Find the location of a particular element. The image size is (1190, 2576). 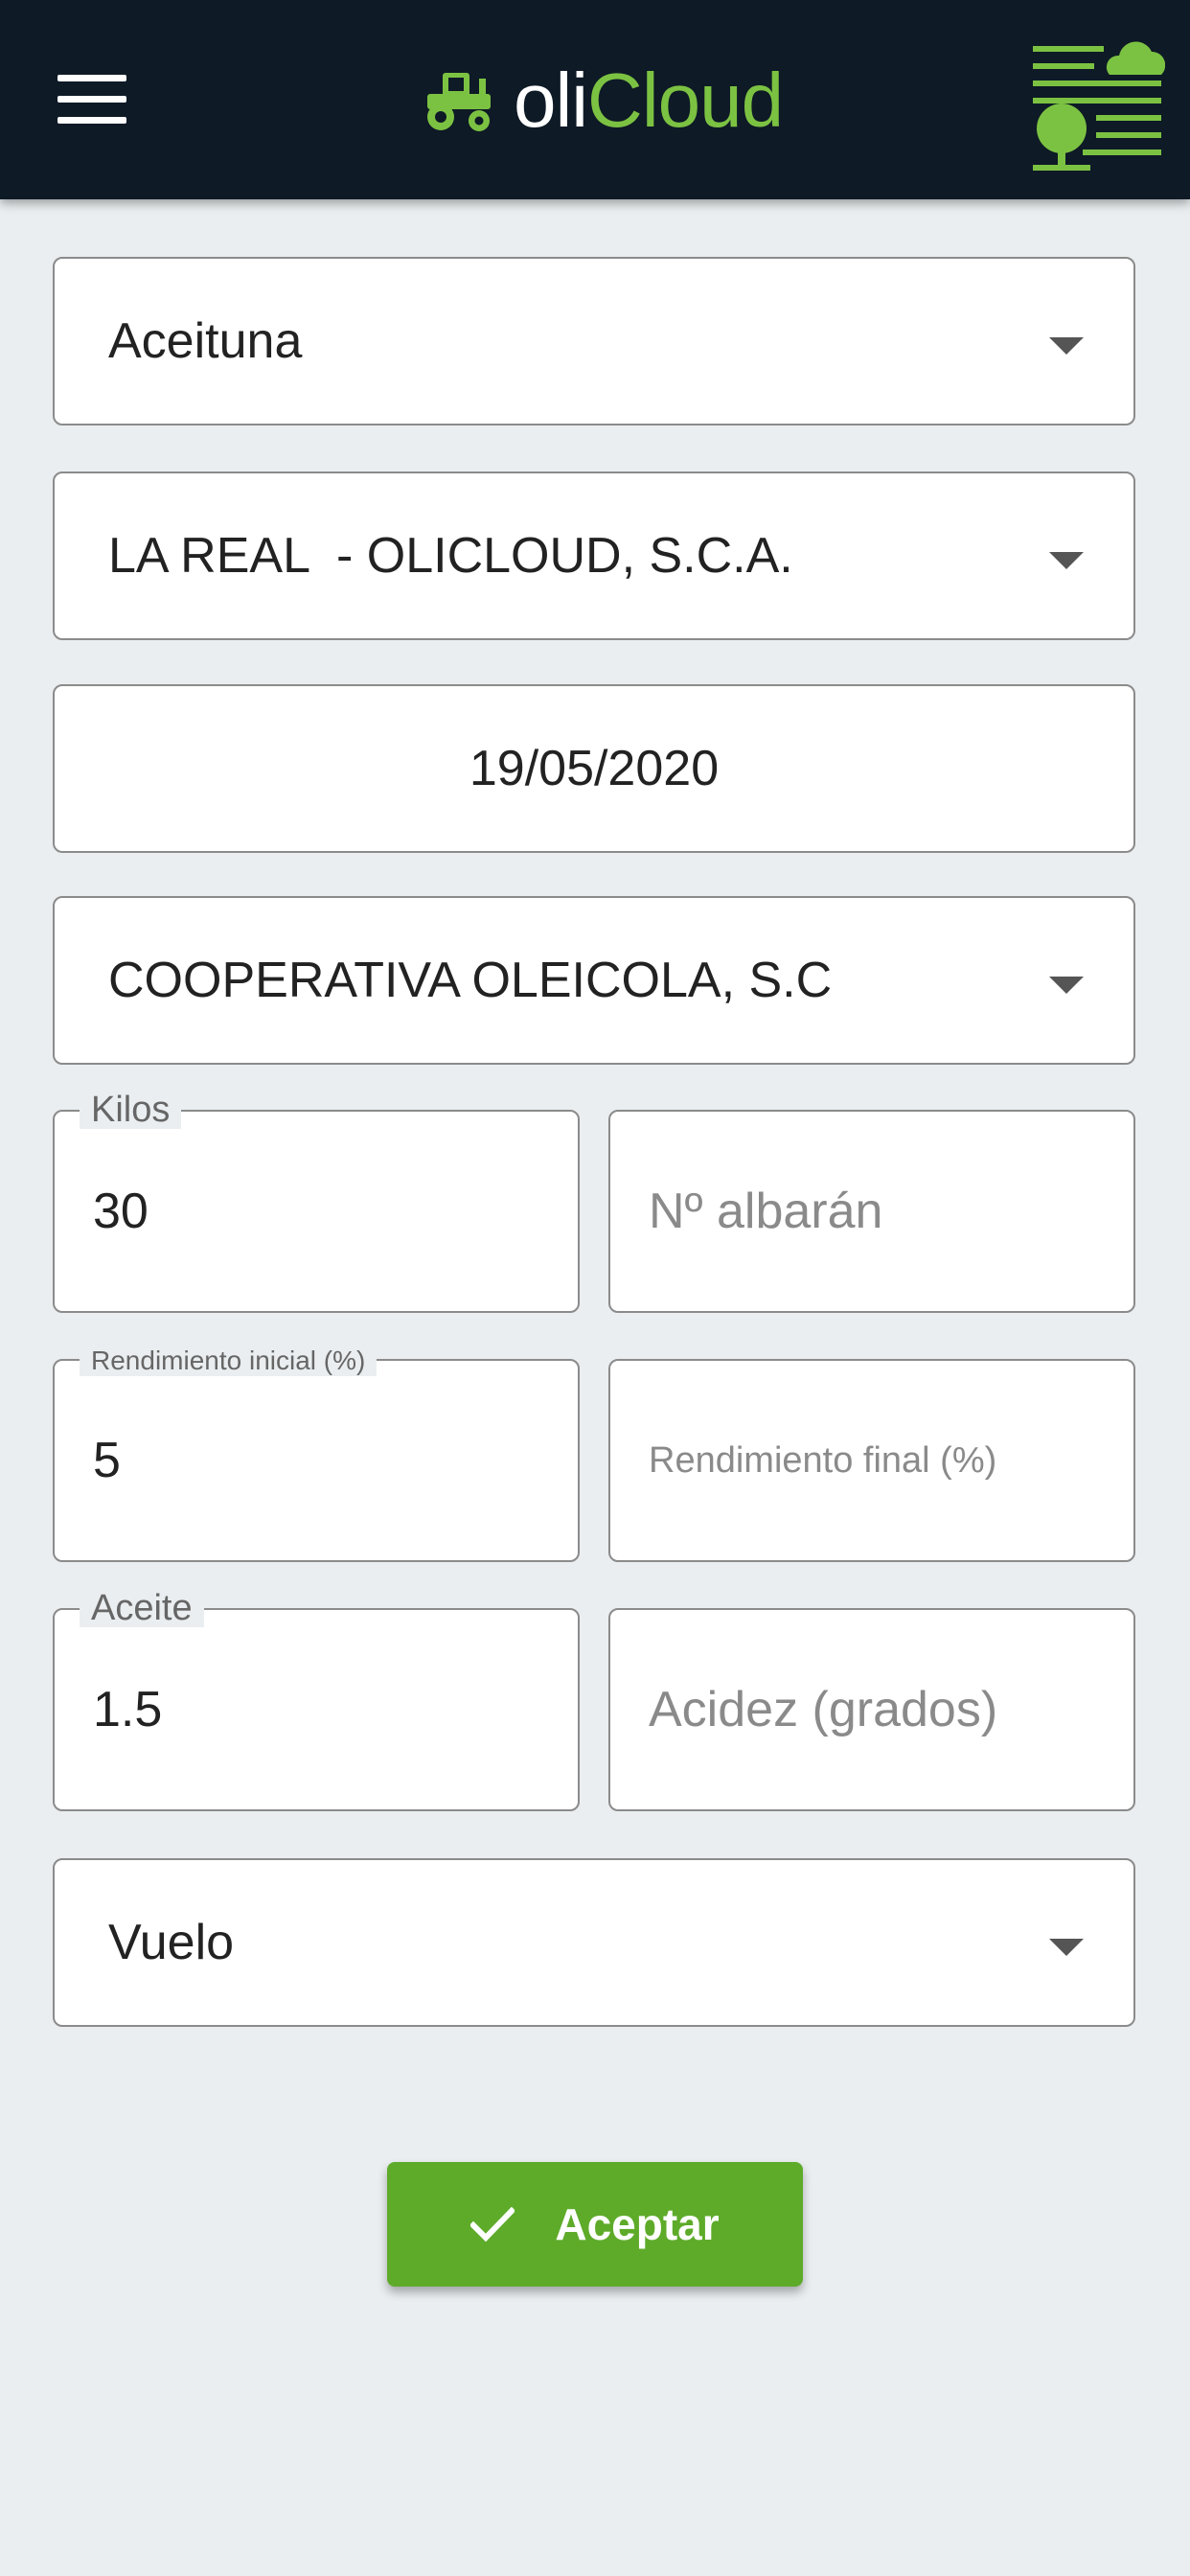

date-value: 19/05/2020 is located at coordinates (594, 768).